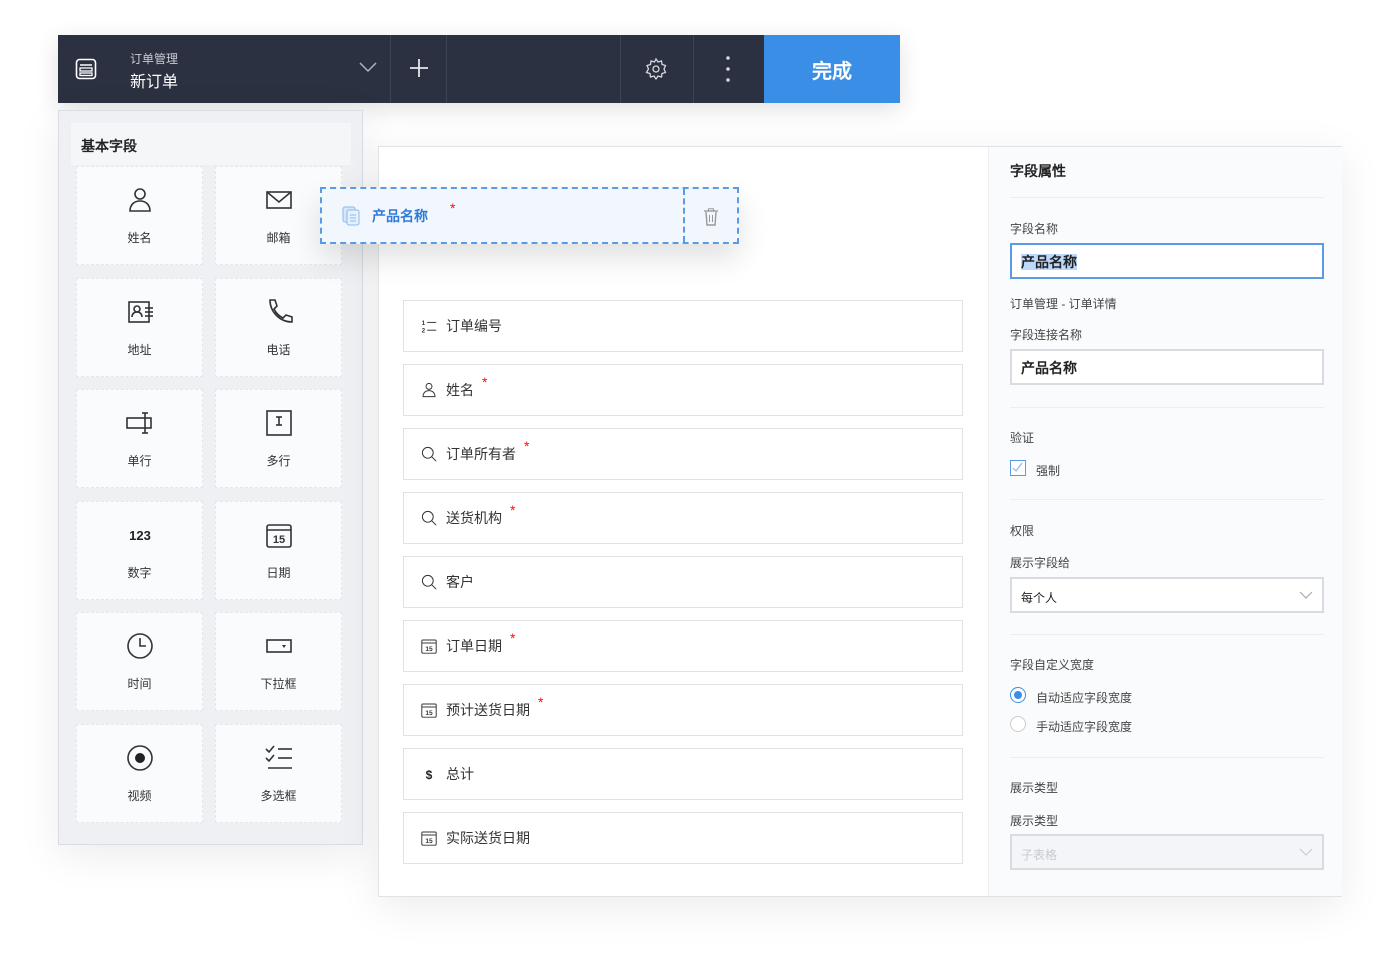 This screenshot has height=980, width=1400. I want to click on field-tile-label: 视频, so click(139, 795).